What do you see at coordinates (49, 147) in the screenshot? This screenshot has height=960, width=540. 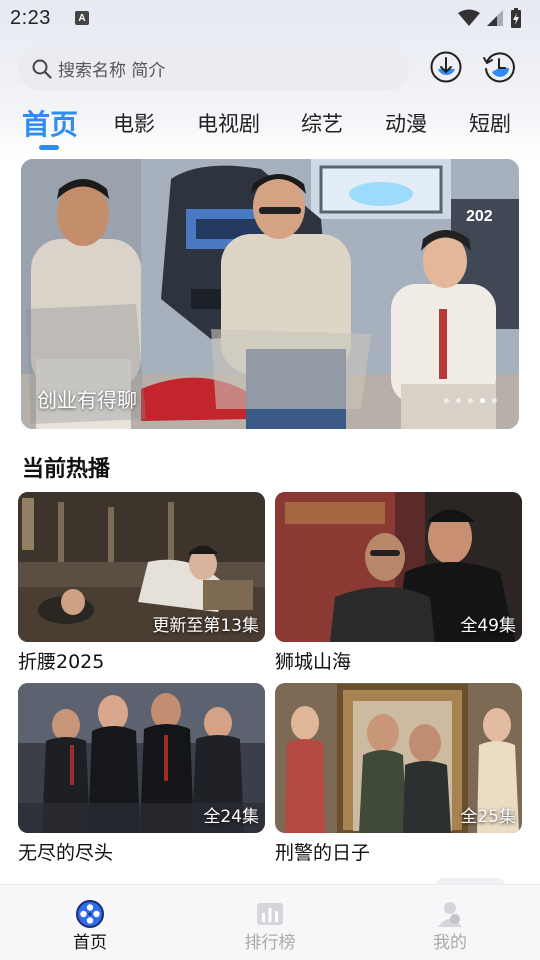 I see `tab-indicator` at bounding box center [49, 147].